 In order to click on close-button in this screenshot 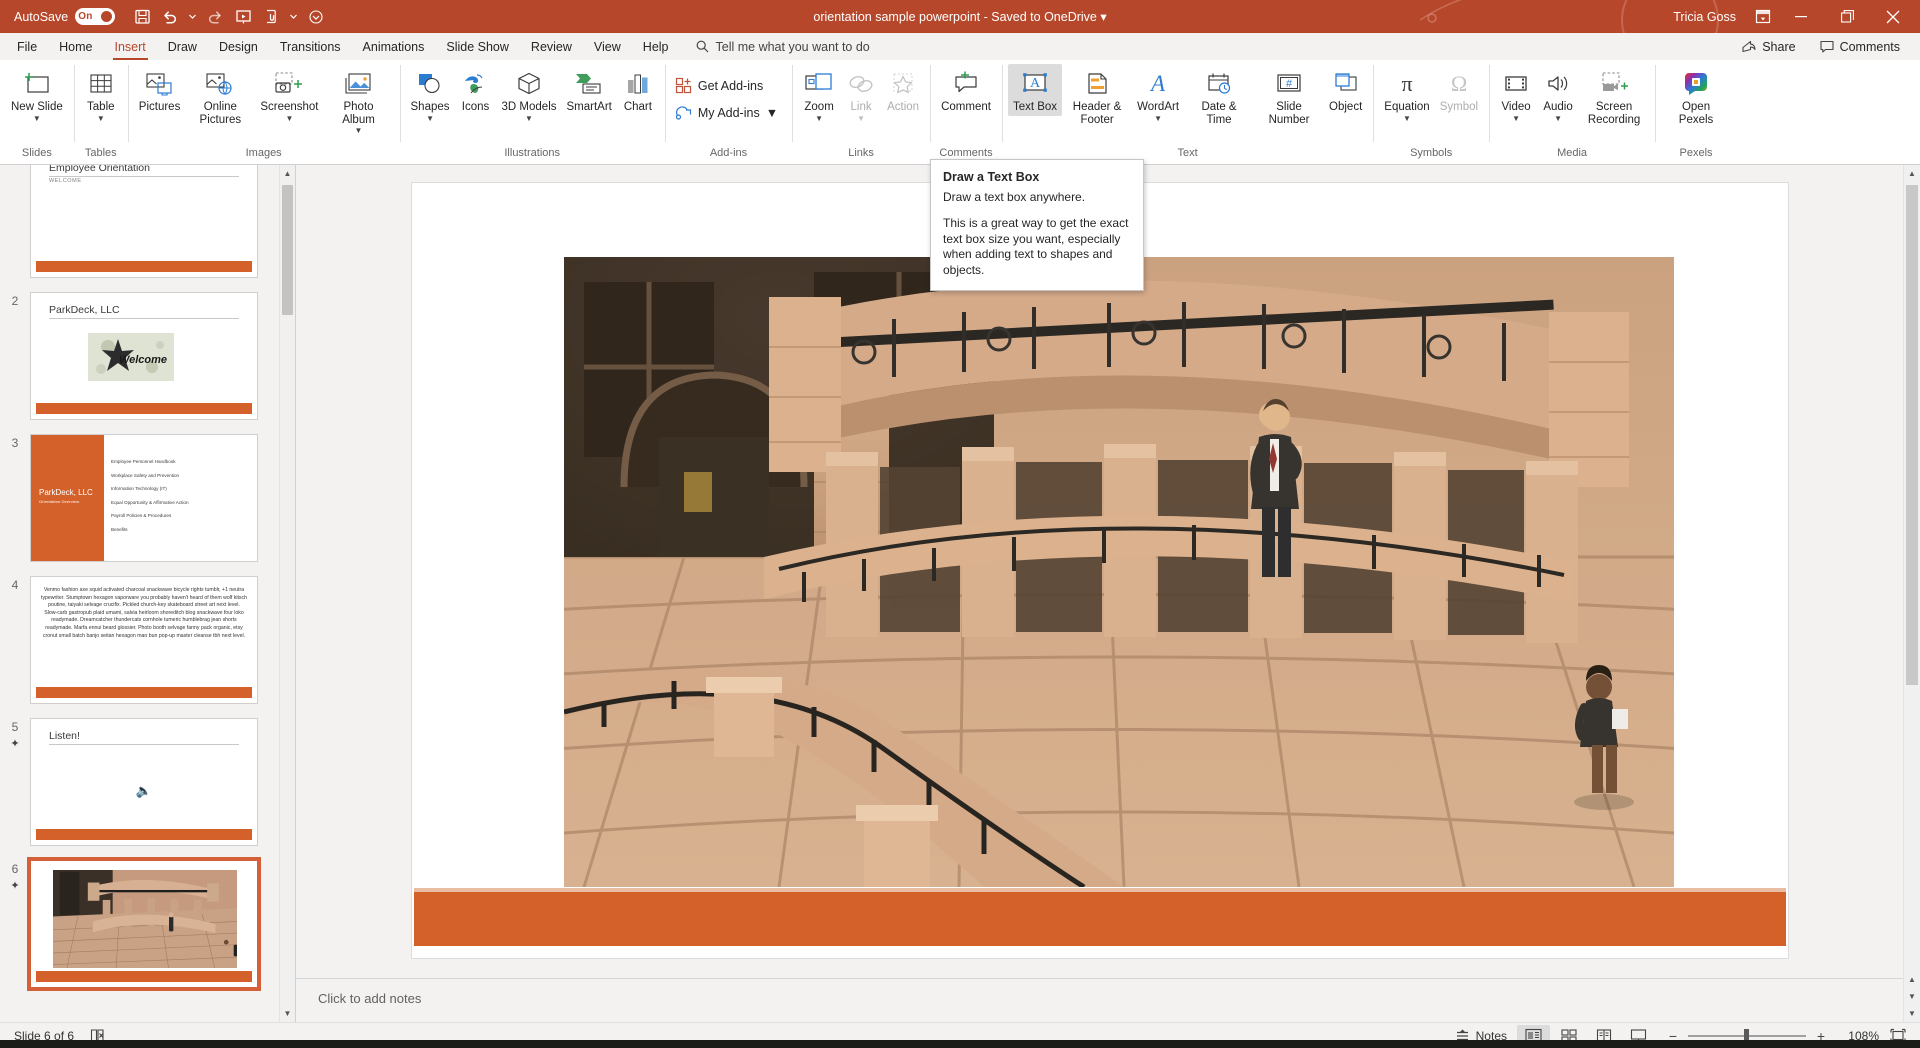, I will do `click(1893, 16)`.